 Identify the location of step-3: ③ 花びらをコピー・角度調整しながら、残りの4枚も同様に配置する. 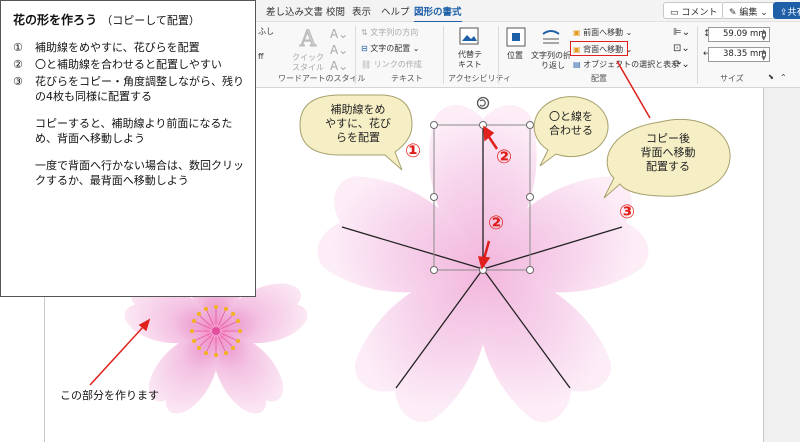
(128, 89).